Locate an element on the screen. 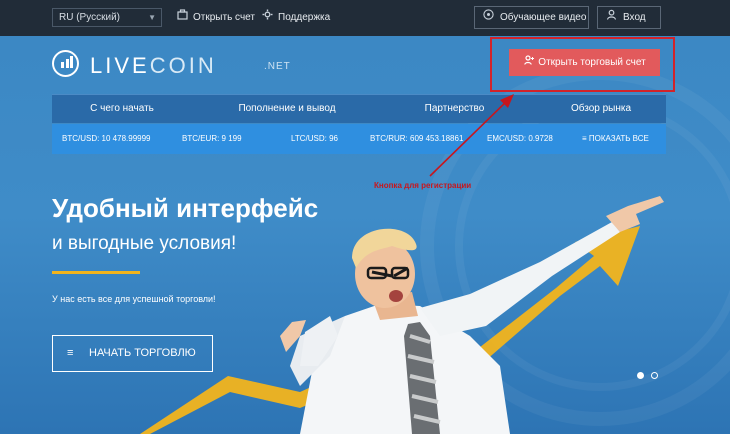  open-account-link: Открыть счет is located at coordinates (216, 17).